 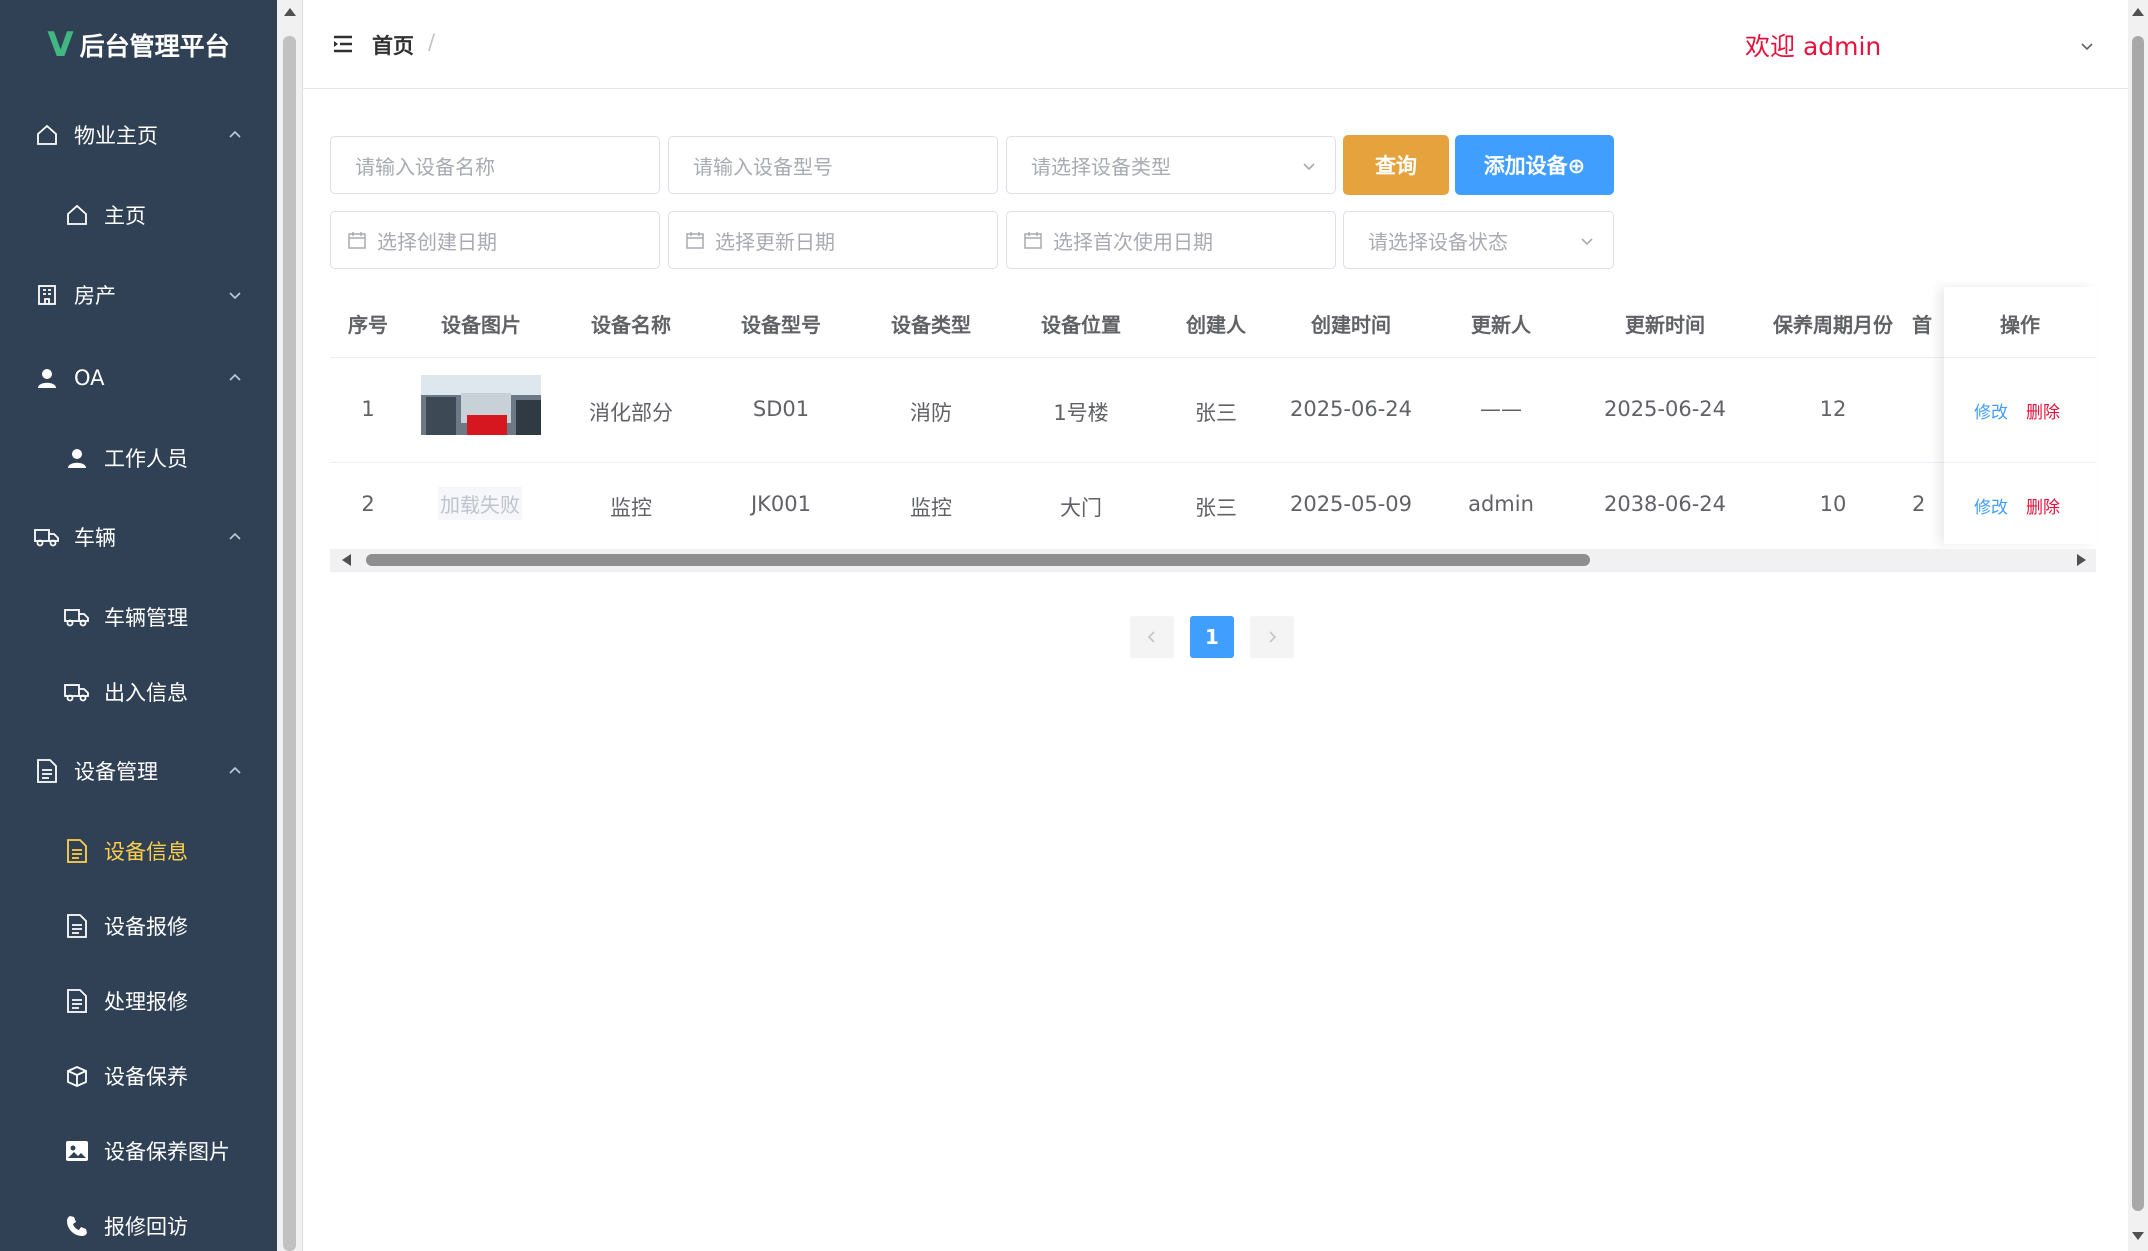 I want to click on sidebar-item-handle-repair: 处理报修, so click(x=138, y=1001).